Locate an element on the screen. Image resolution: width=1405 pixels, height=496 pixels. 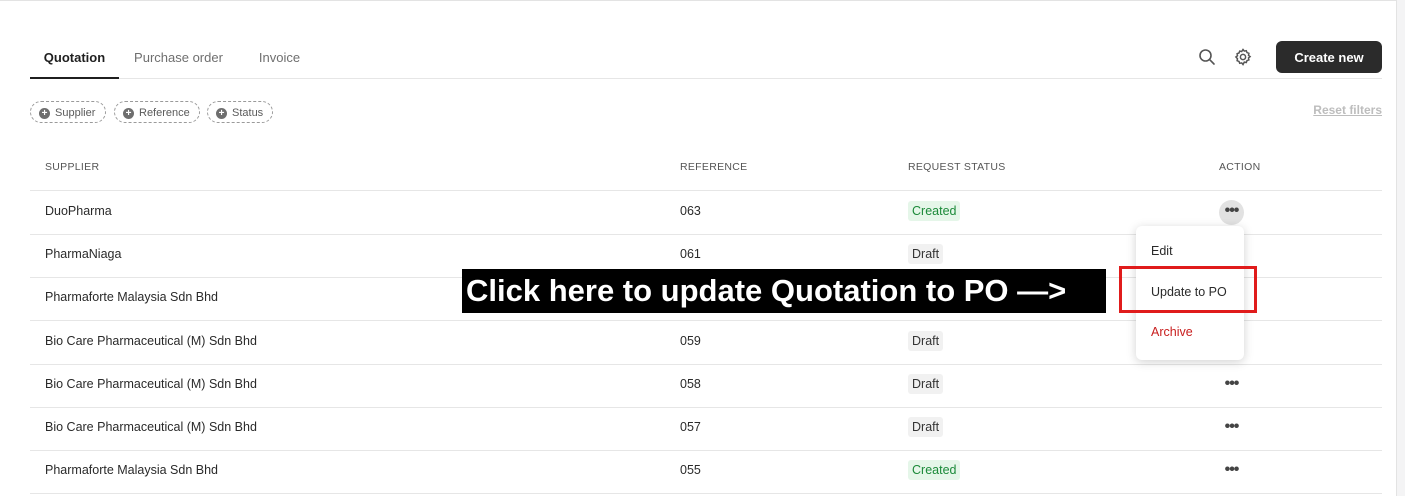
tab-invoice: Invoice is located at coordinates (279, 59).